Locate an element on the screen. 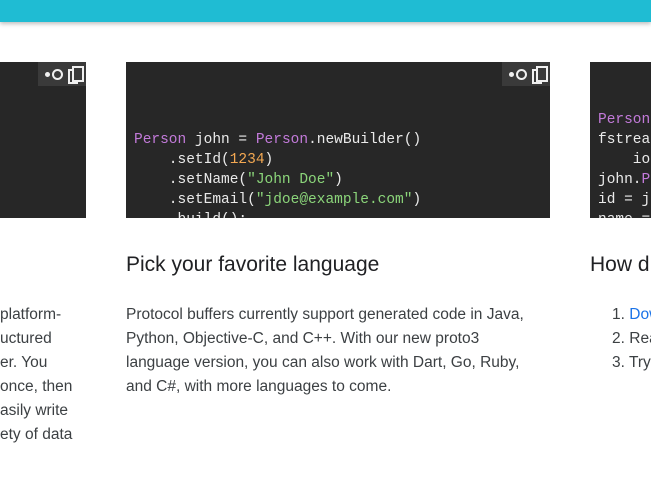 The image size is (651, 477). code-token: .setName( is located at coordinates (191, 180).